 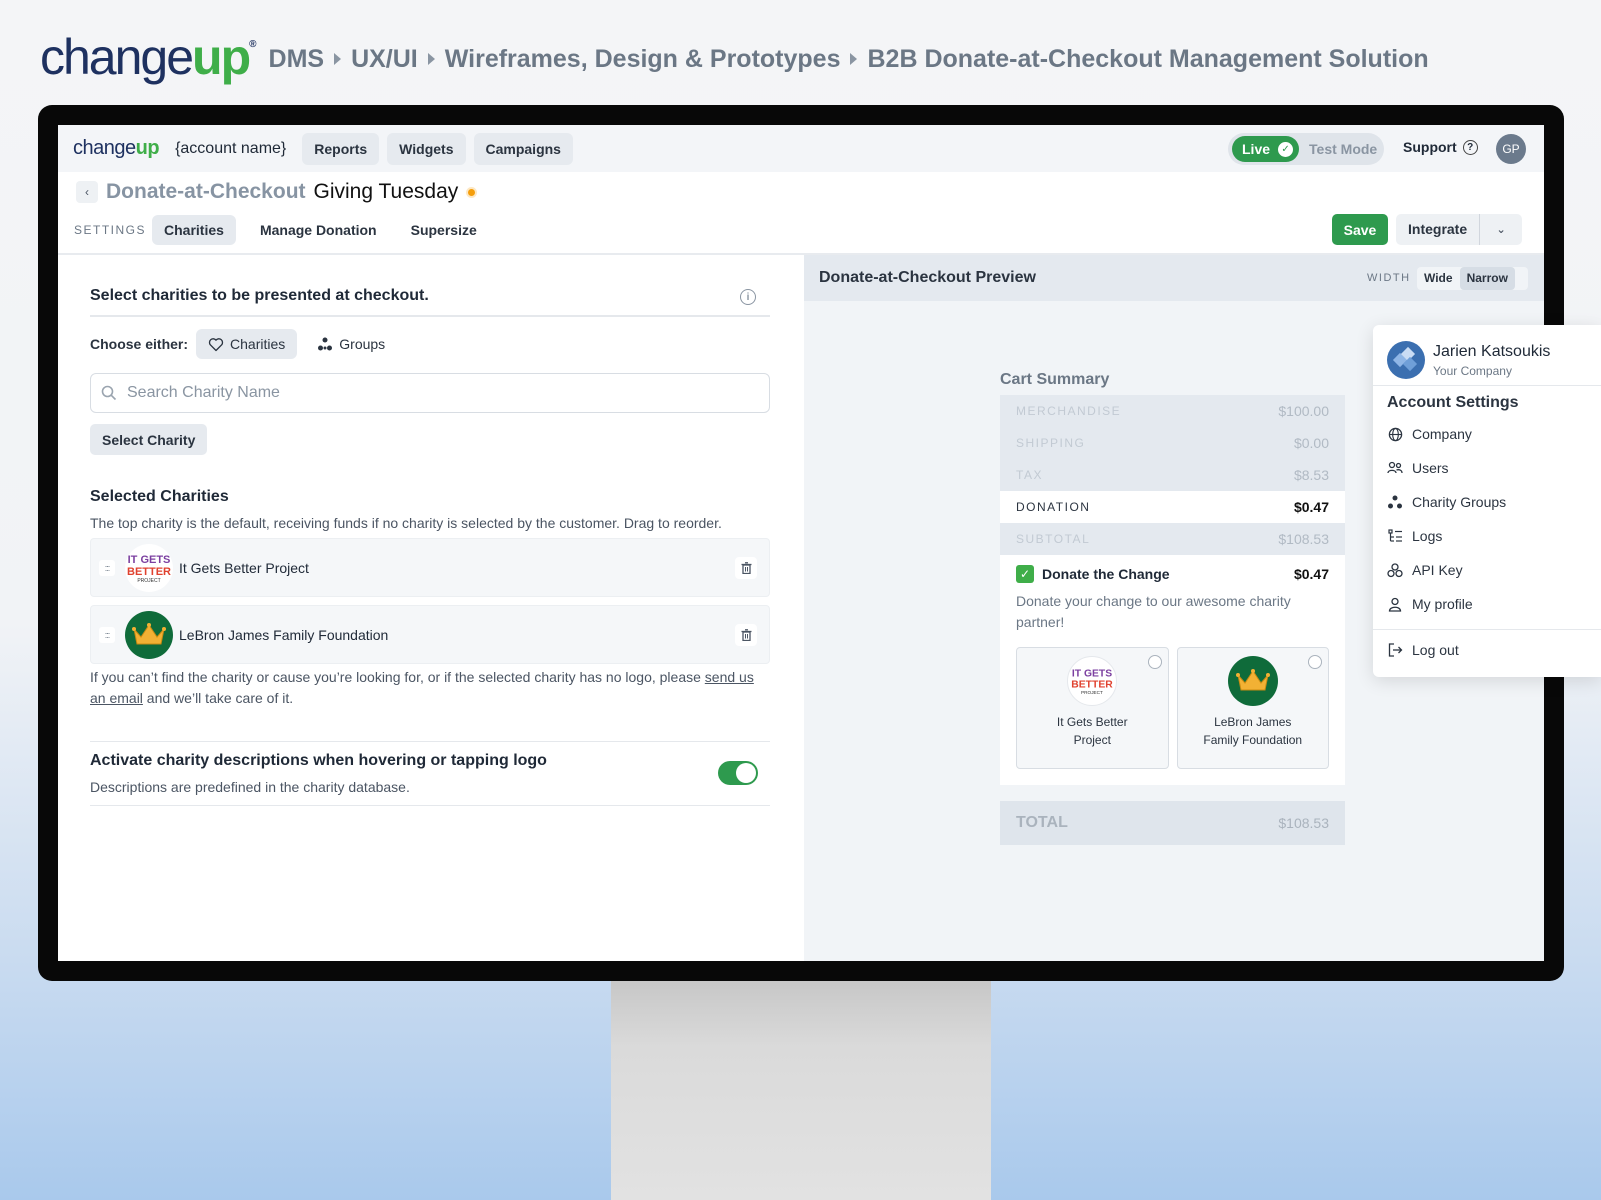 What do you see at coordinates (1252, 708) in the screenshot?
I see `charity-card: LeBron James Family Foundation` at bounding box center [1252, 708].